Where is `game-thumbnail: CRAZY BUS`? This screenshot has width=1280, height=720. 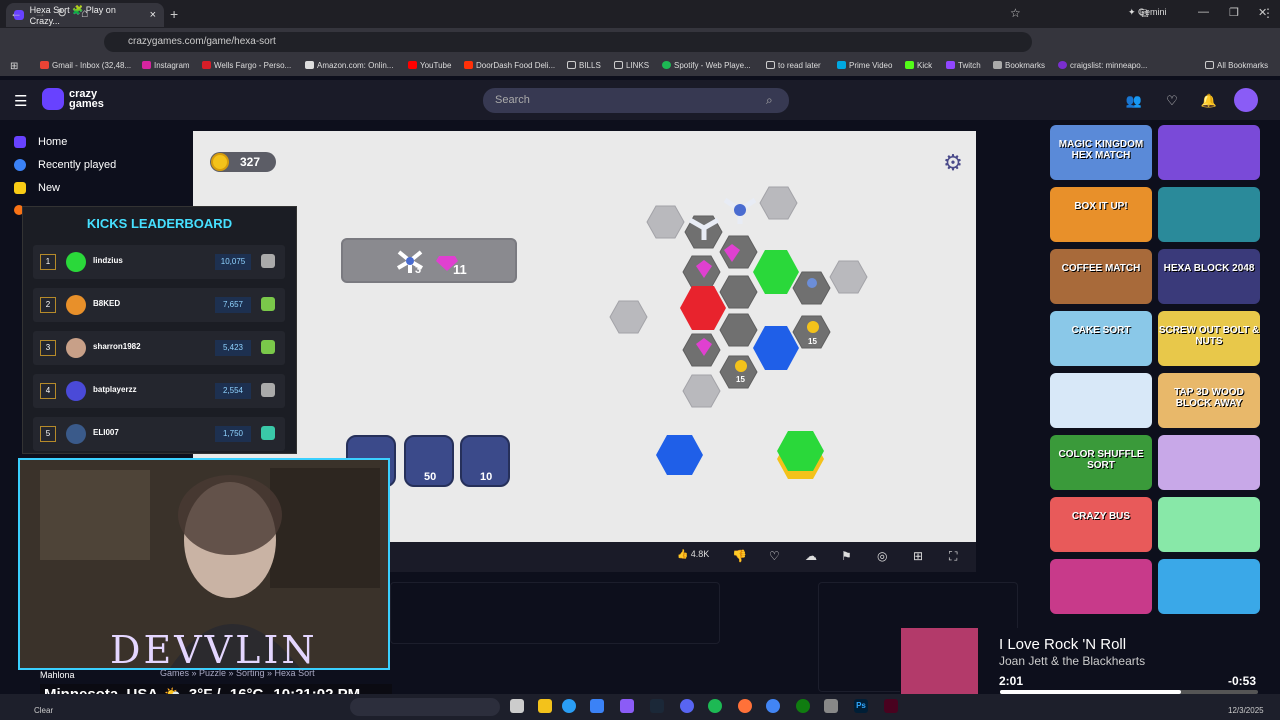
game-thumbnail: CRAZY BUS is located at coordinates (1101, 524).